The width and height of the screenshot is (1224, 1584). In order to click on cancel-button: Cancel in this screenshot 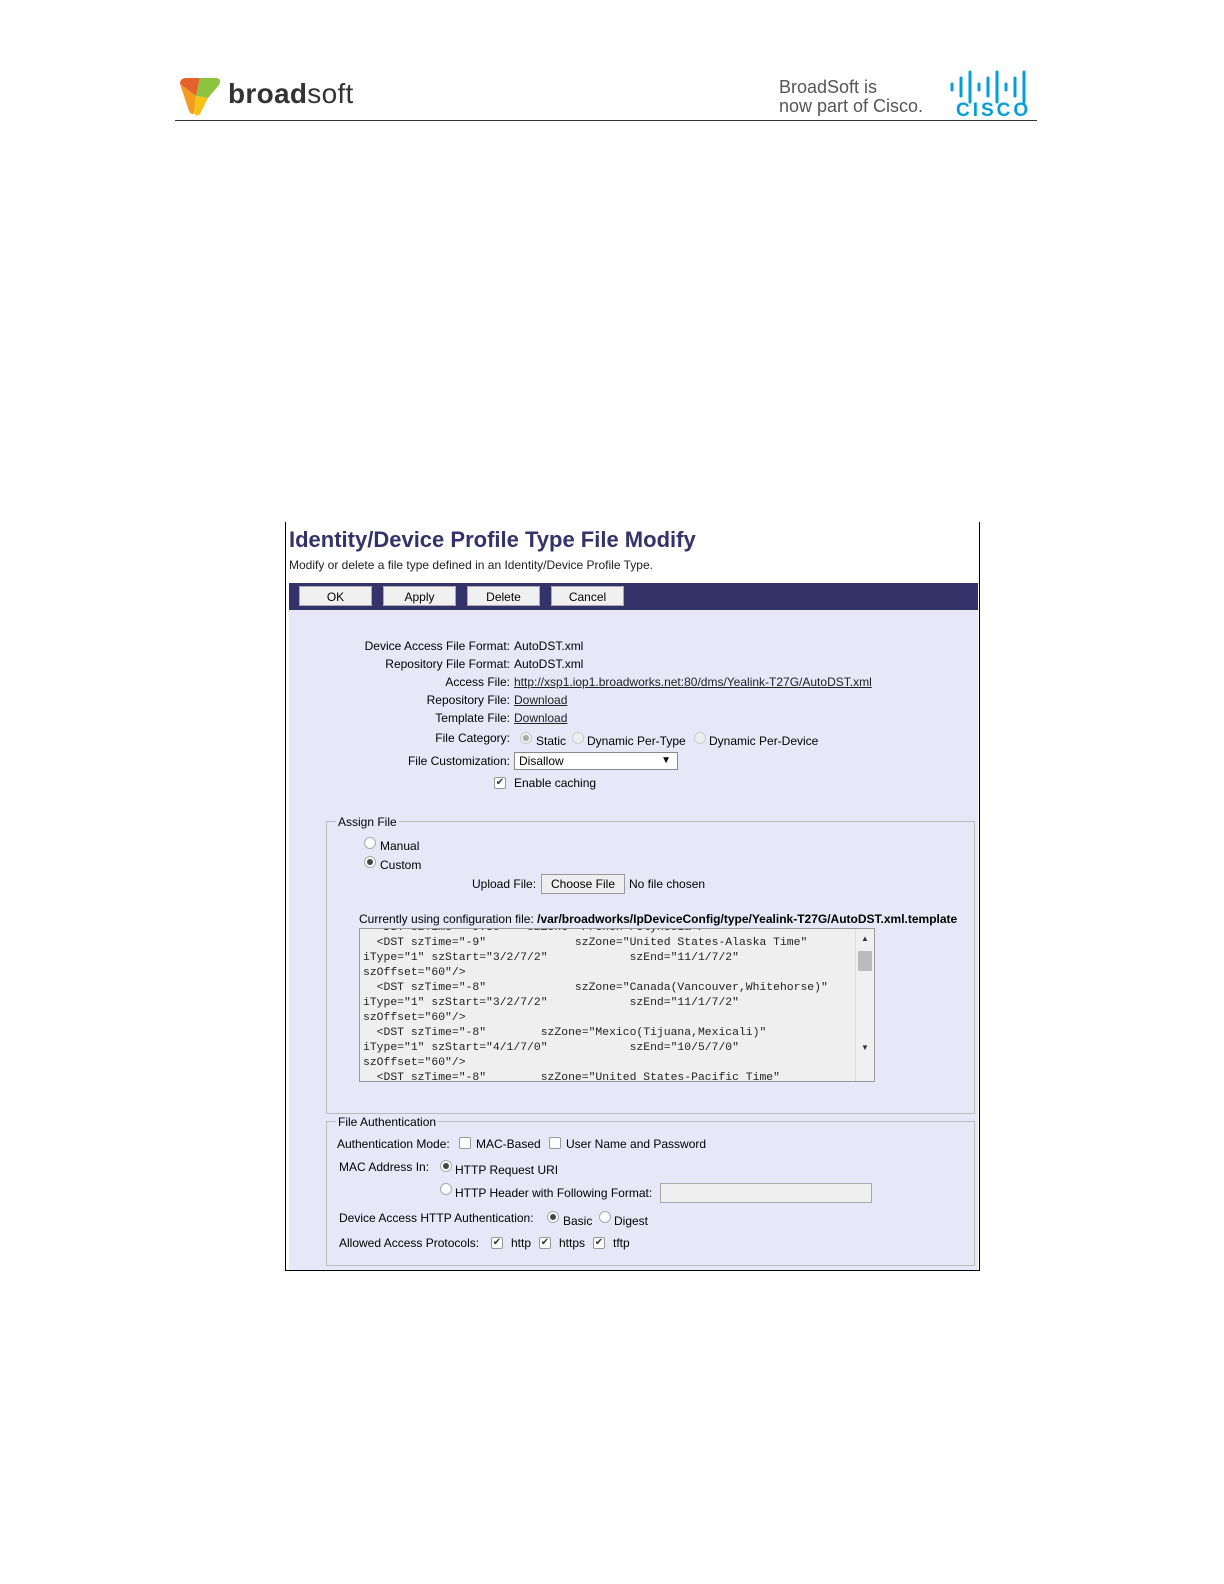, I will do `click(587, 596)`.